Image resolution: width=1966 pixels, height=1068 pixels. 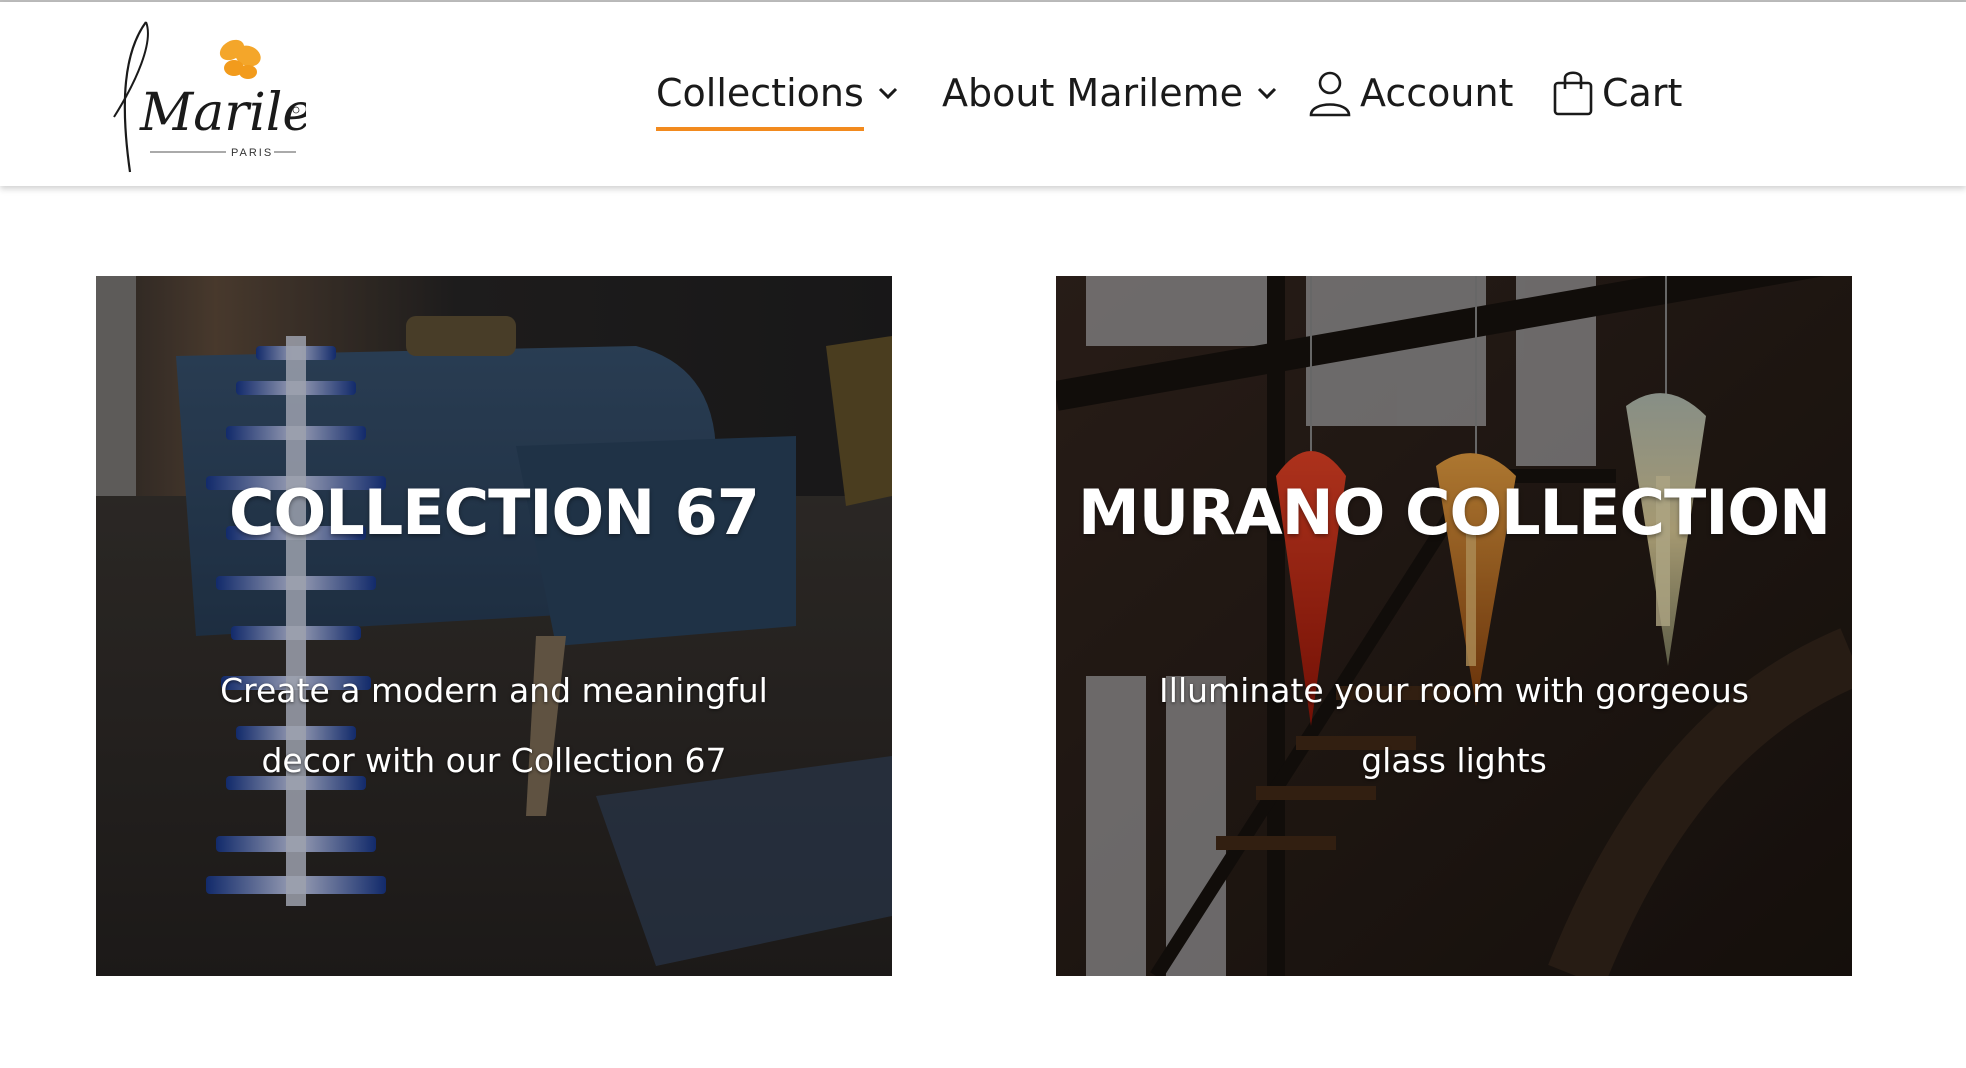 I want to click on user-icon, so click(x=1330, y=93).